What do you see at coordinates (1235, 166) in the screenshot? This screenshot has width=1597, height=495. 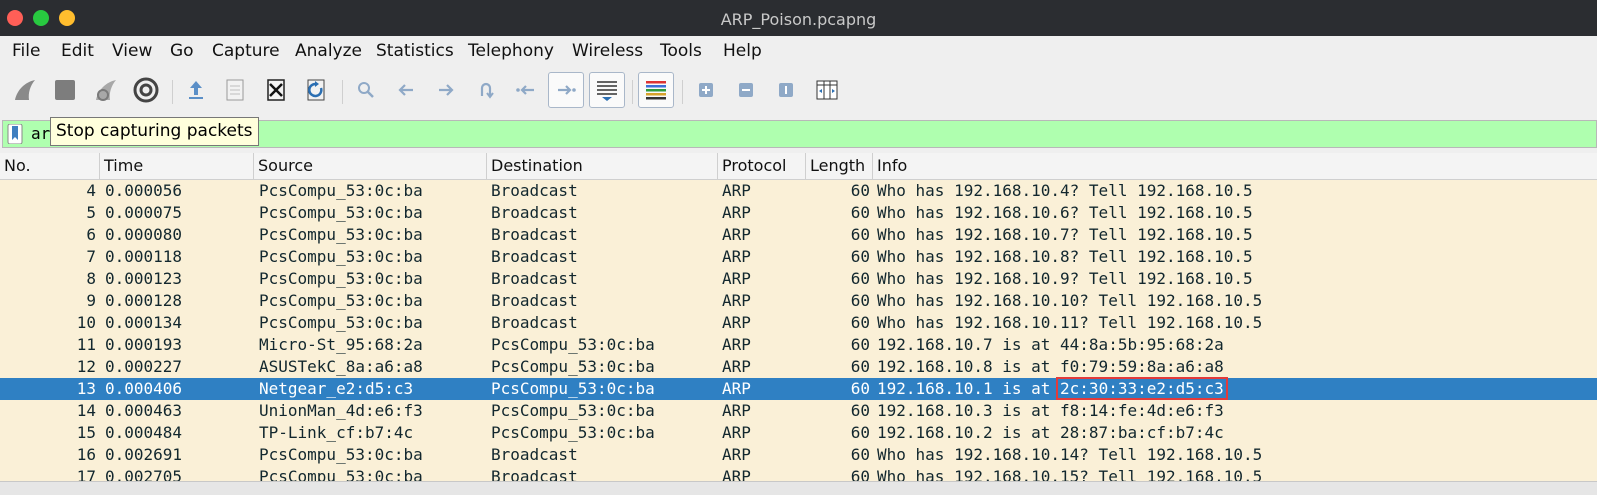 I see `column-header-info: Info` at bounding box center [1235, 166].